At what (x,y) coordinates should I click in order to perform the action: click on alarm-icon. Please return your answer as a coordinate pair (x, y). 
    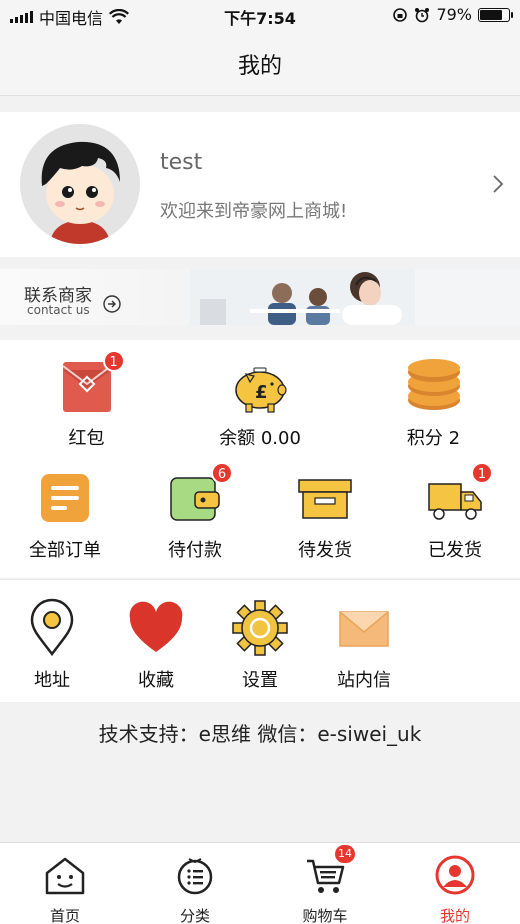
    Looking at the image, I should click on (422, 14).